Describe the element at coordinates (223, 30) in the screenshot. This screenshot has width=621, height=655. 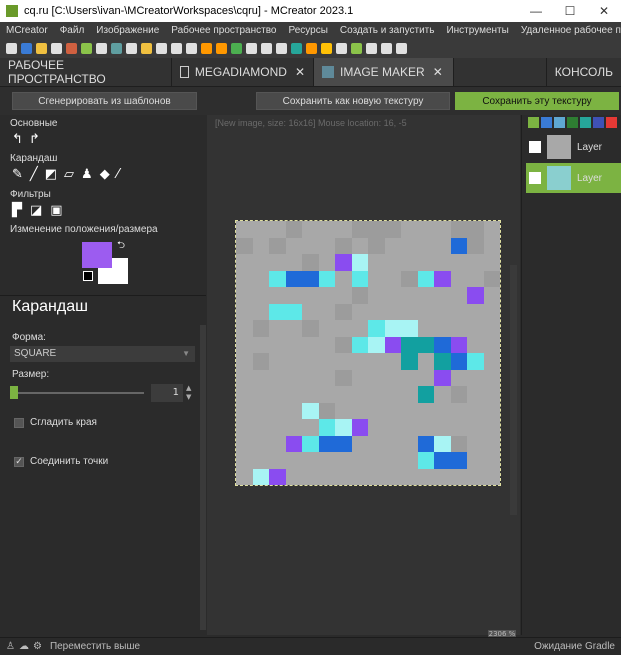
I see `menu-workspace: Рабочее пространство` at that location.